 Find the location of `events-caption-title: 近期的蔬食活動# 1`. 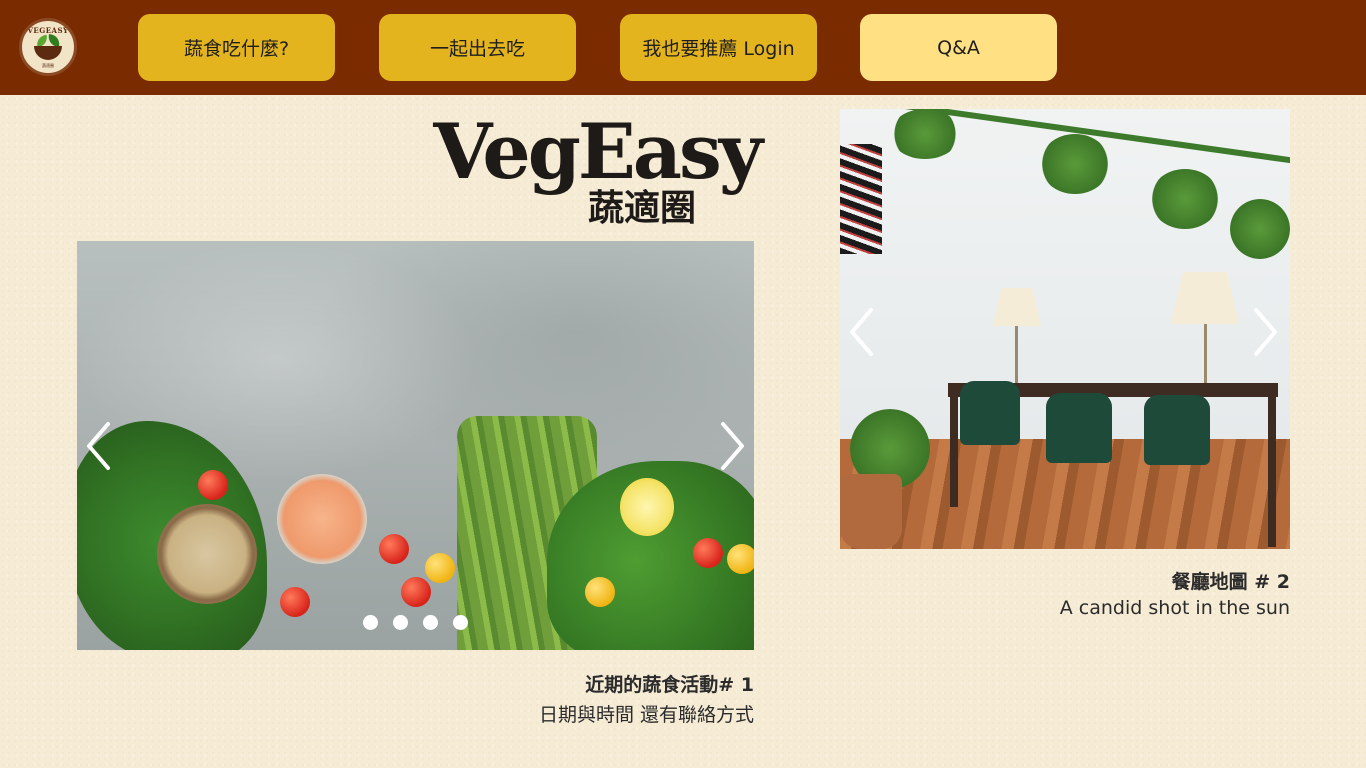

events-caption-title: 近期的蔬食活動# 1 is located at coordinates (669, 685).